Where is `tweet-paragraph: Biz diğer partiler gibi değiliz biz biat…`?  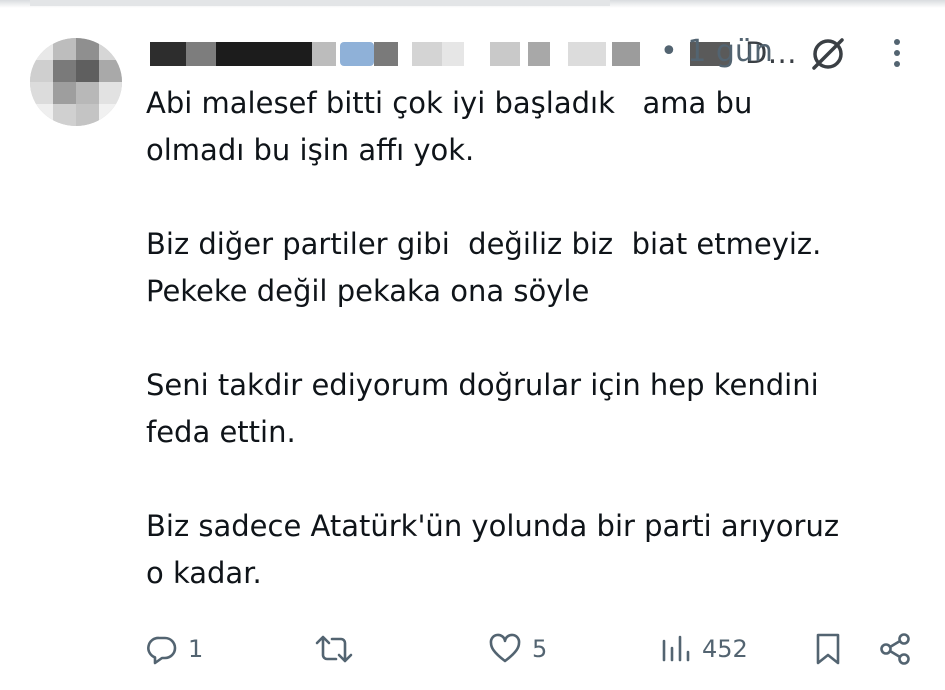
tweet-paragraph: Biz diğer partiler gibi değiliz biz biat… is located at coordinates (484, 267).